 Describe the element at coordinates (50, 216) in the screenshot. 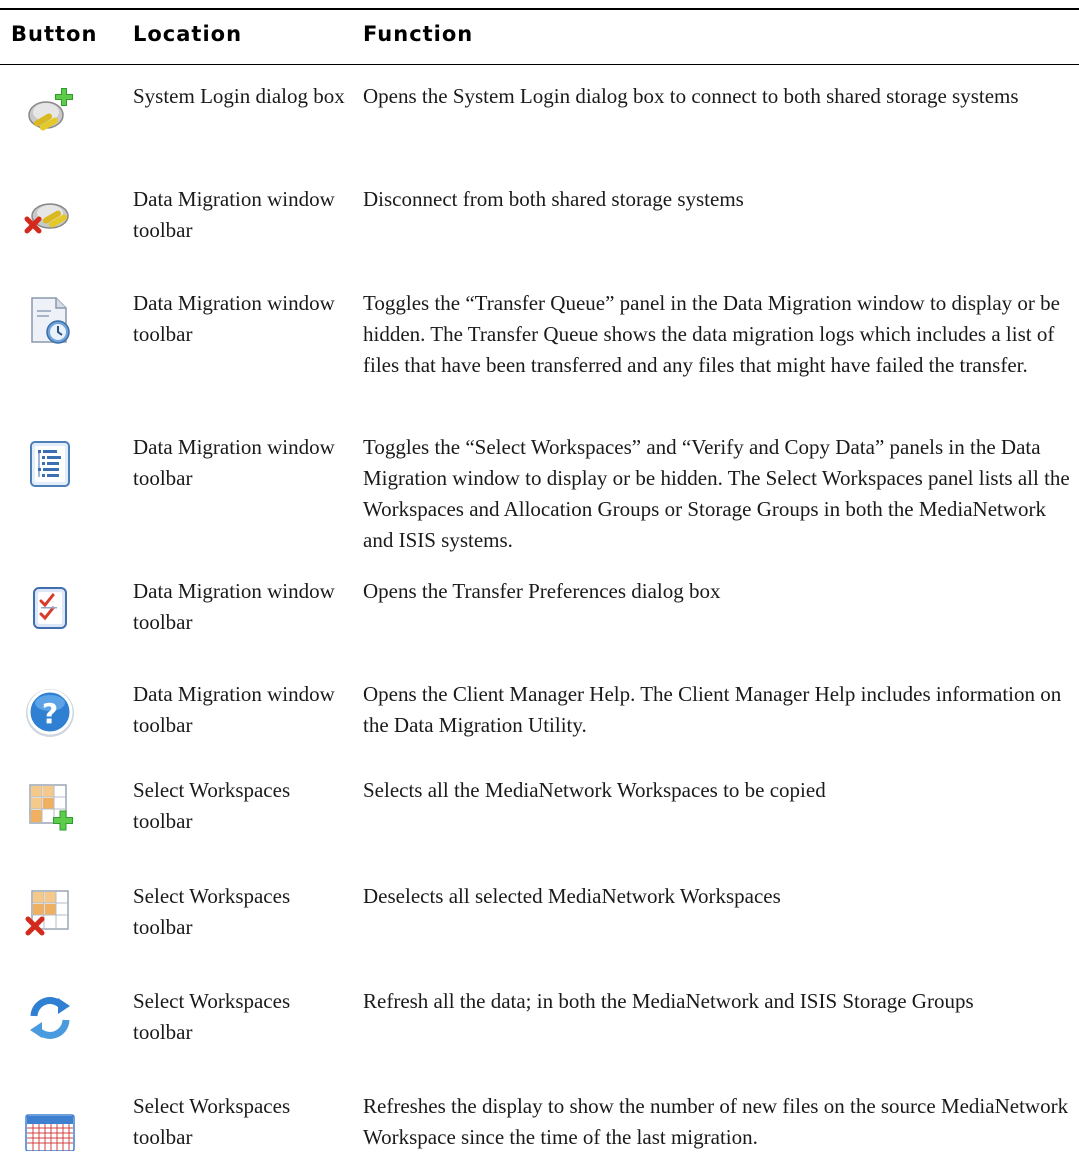

I see `disconnect-icon` at that location.